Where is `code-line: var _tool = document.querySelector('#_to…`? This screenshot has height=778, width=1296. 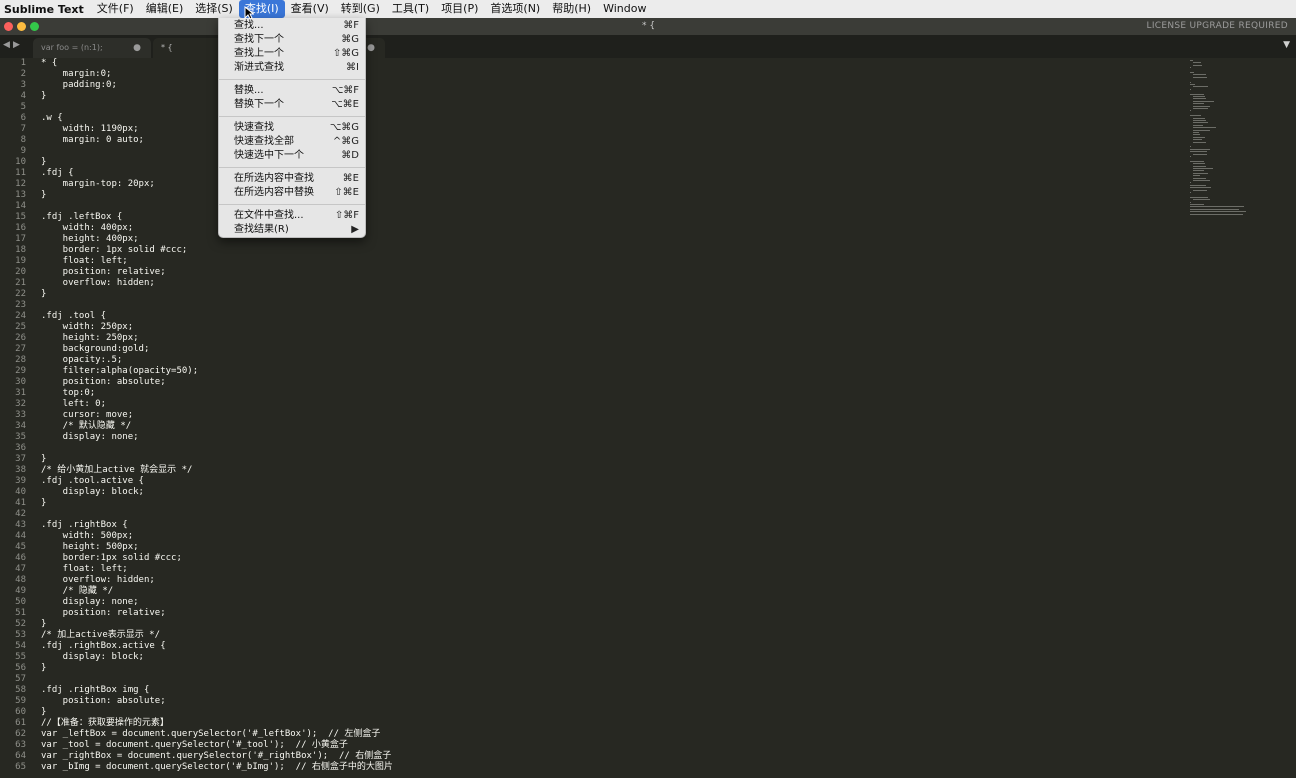 code-line: var _tool = document.querySelector('#_to… is located at coordinates (611, 745).